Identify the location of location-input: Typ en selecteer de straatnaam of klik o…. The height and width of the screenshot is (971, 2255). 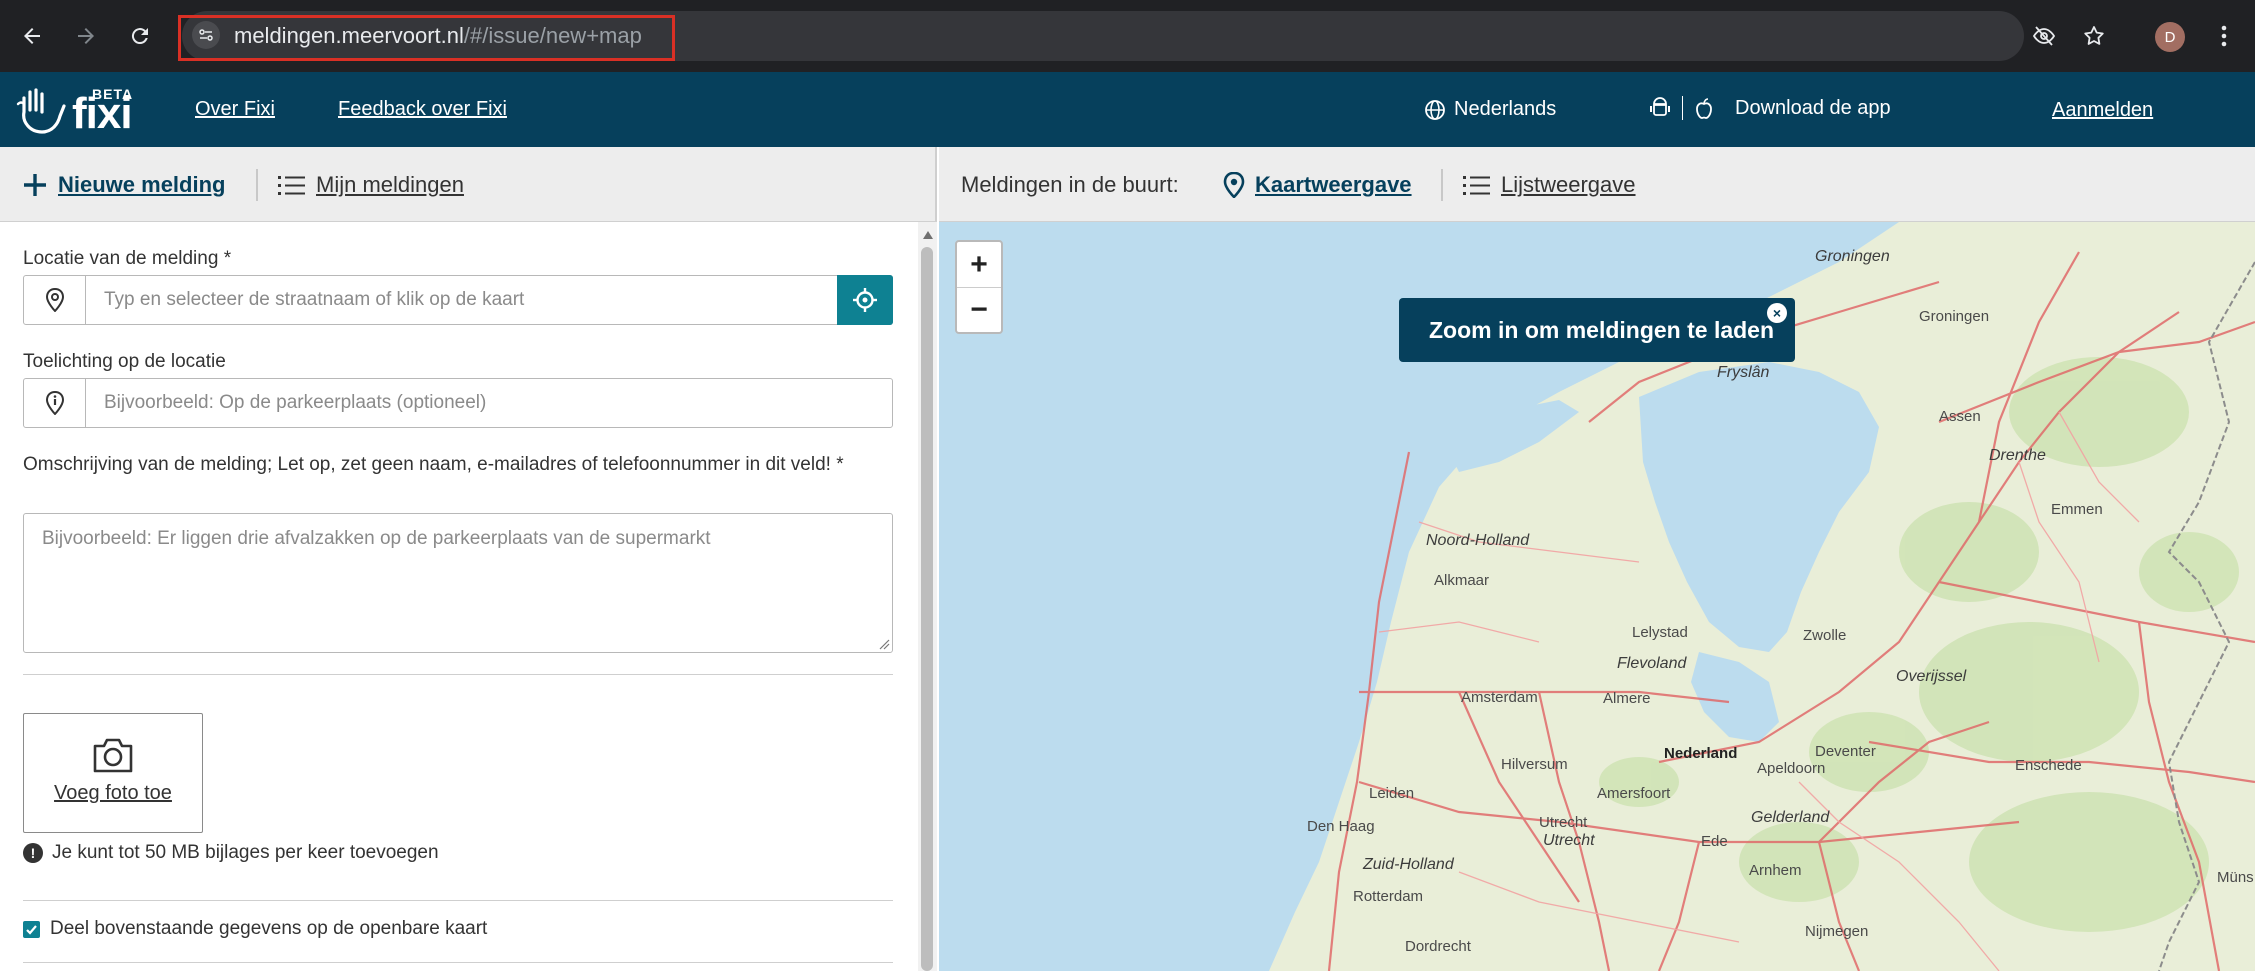
(458, 300).